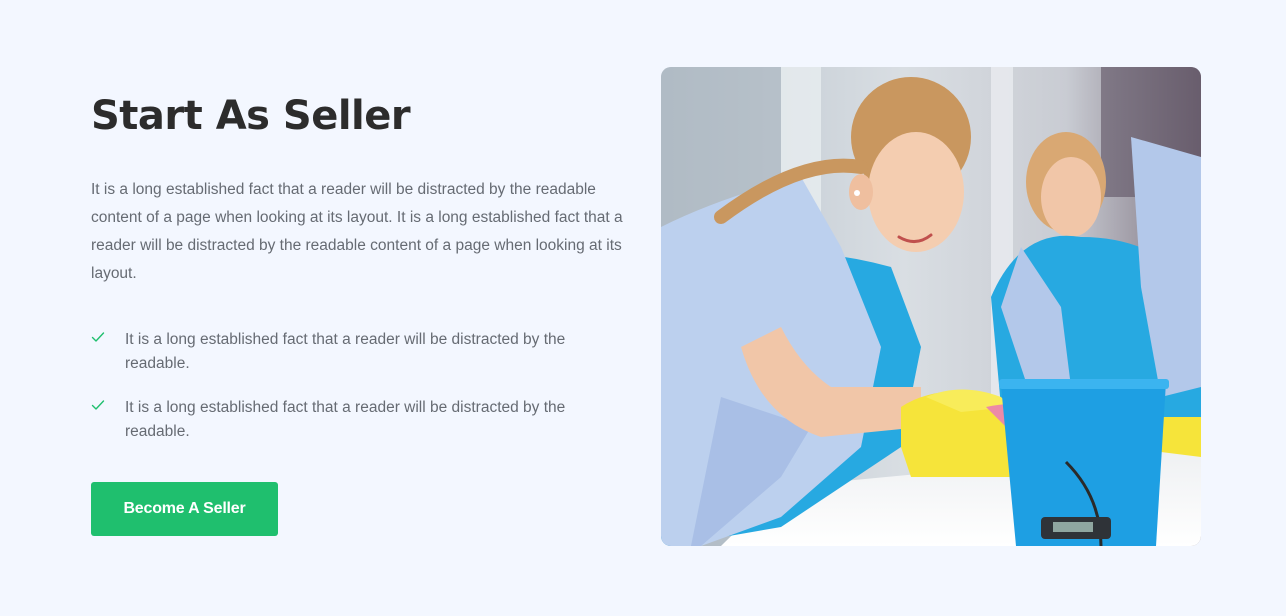 The width and height of the screenshot is (1286, 616). I want to click on section-title: Start As Seller, so click(251, 116).